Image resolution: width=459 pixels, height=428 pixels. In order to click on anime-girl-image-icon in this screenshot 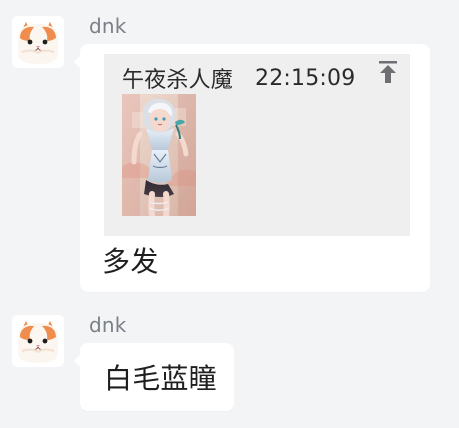, I will do `click(159, 155)`.